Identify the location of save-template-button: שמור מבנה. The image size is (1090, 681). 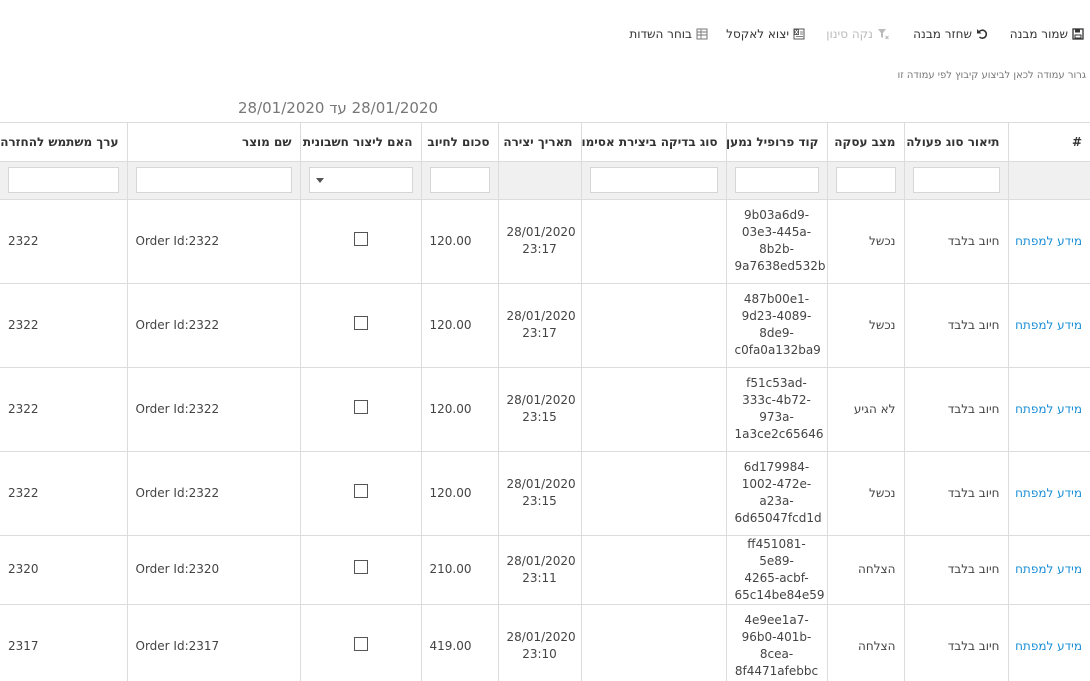
(1047, 34).